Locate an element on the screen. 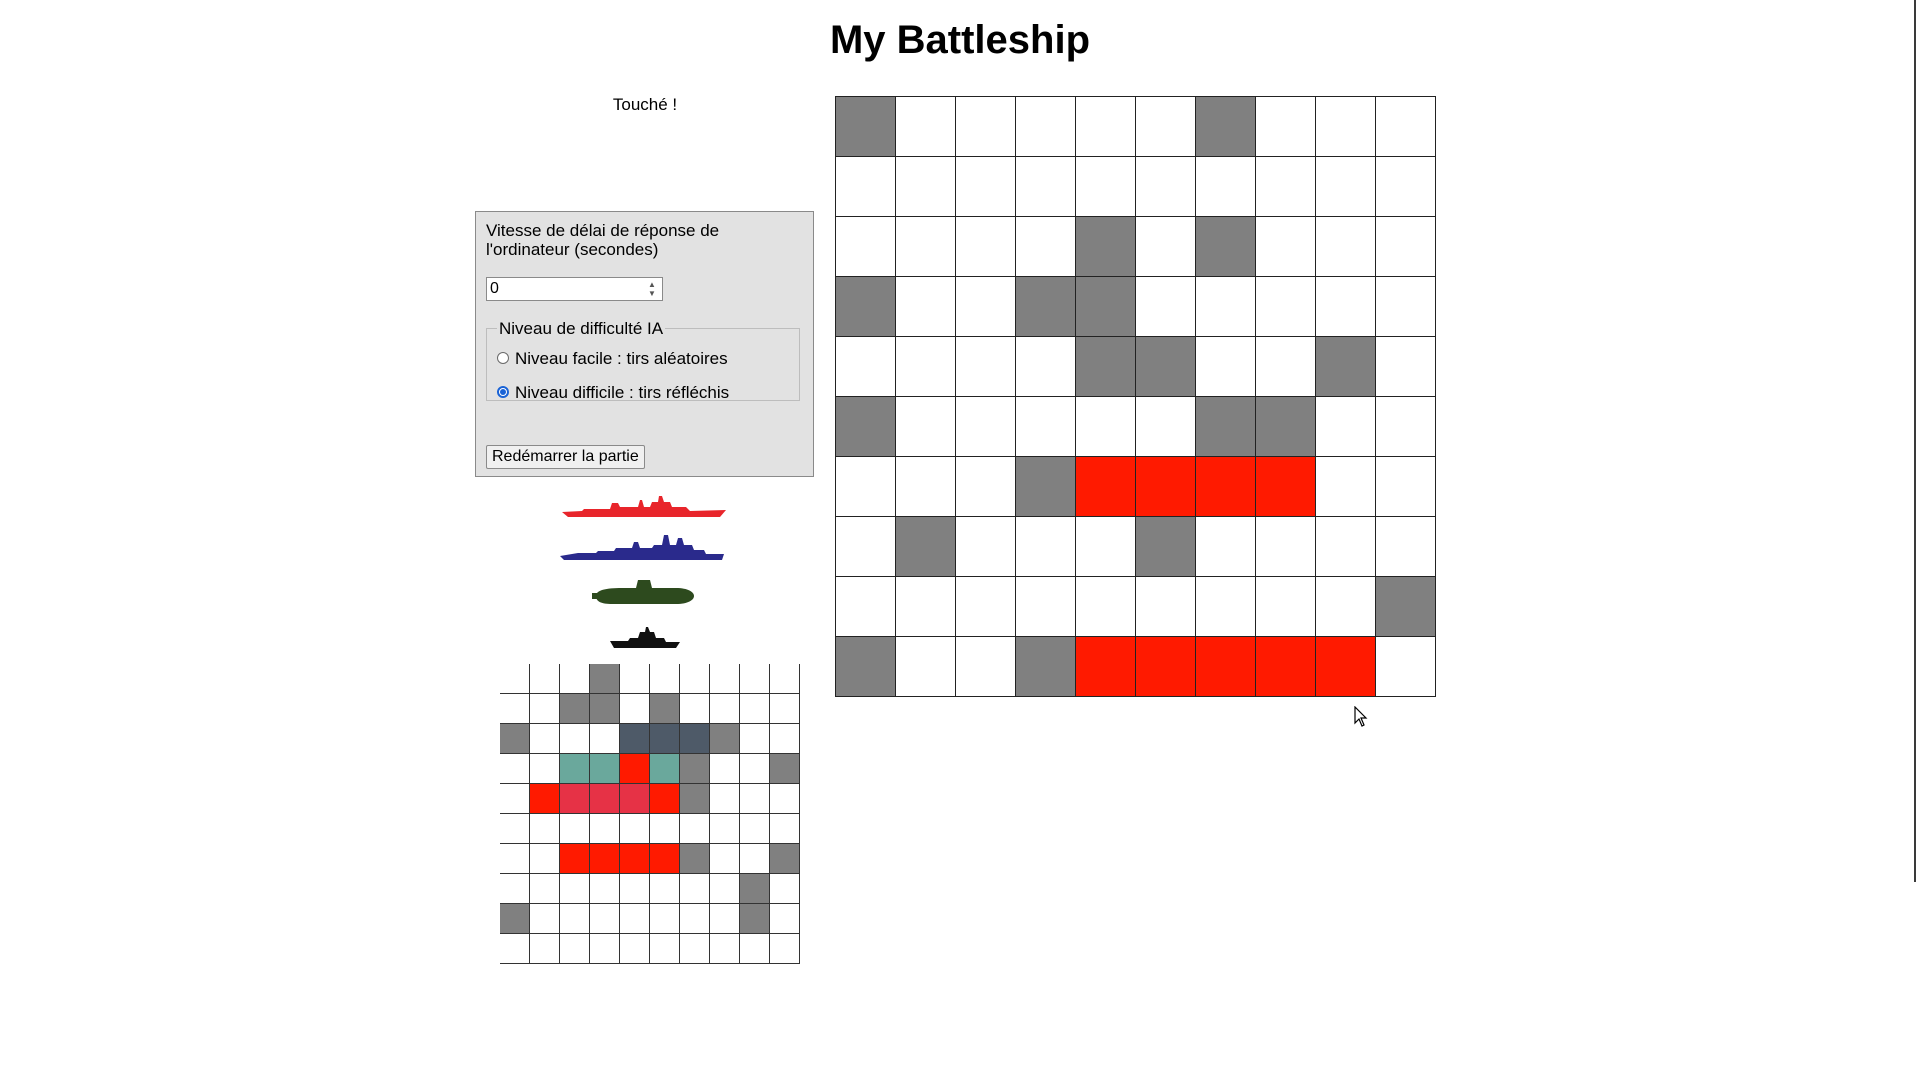 This screenshot has height=1080, width=1920. difficulty-option-hard: Niveau difficile : tirs réfléchis is located at coordinates (644, 392).